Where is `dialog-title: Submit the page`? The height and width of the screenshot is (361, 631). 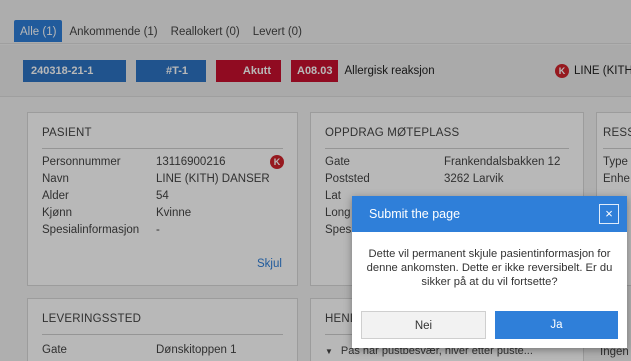
dialog-title: Submit the page is located at coordinates (415, 214).